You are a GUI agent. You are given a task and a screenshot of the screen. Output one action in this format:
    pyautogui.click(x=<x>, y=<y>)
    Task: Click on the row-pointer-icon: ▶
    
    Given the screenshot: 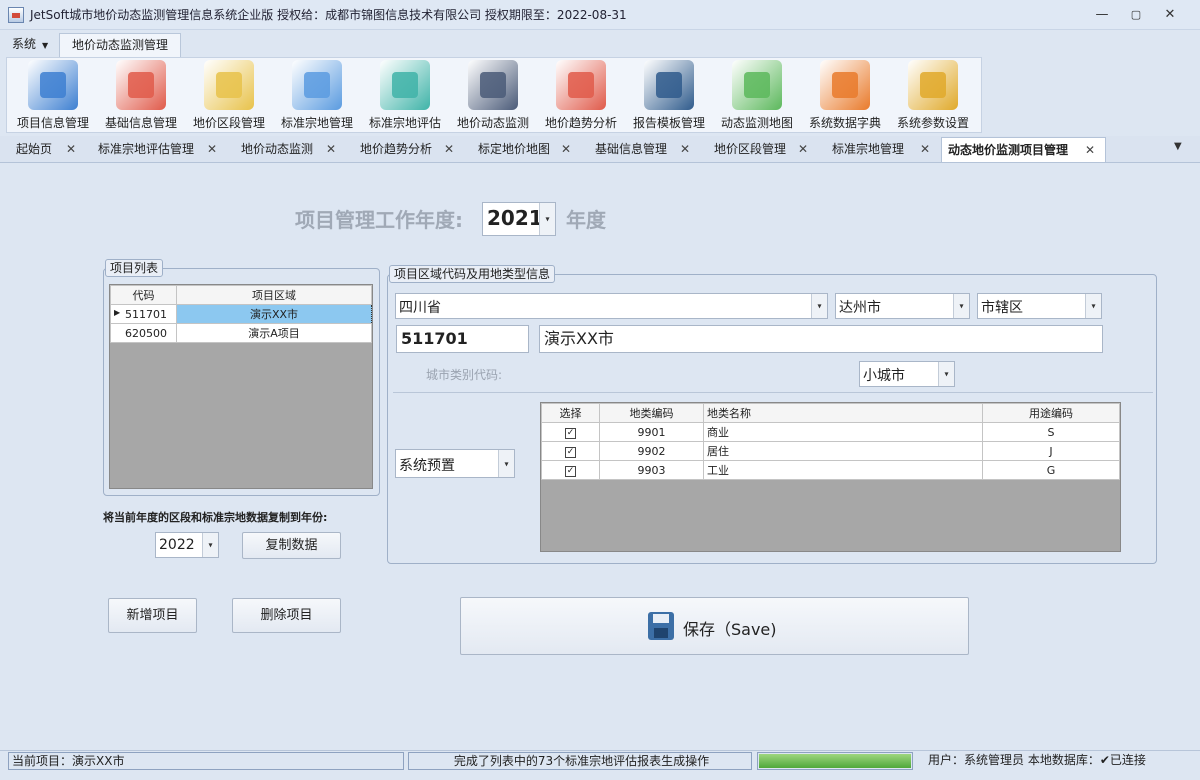 What is the action you would take?
    pyautogui.click(x=117, y=312)
    